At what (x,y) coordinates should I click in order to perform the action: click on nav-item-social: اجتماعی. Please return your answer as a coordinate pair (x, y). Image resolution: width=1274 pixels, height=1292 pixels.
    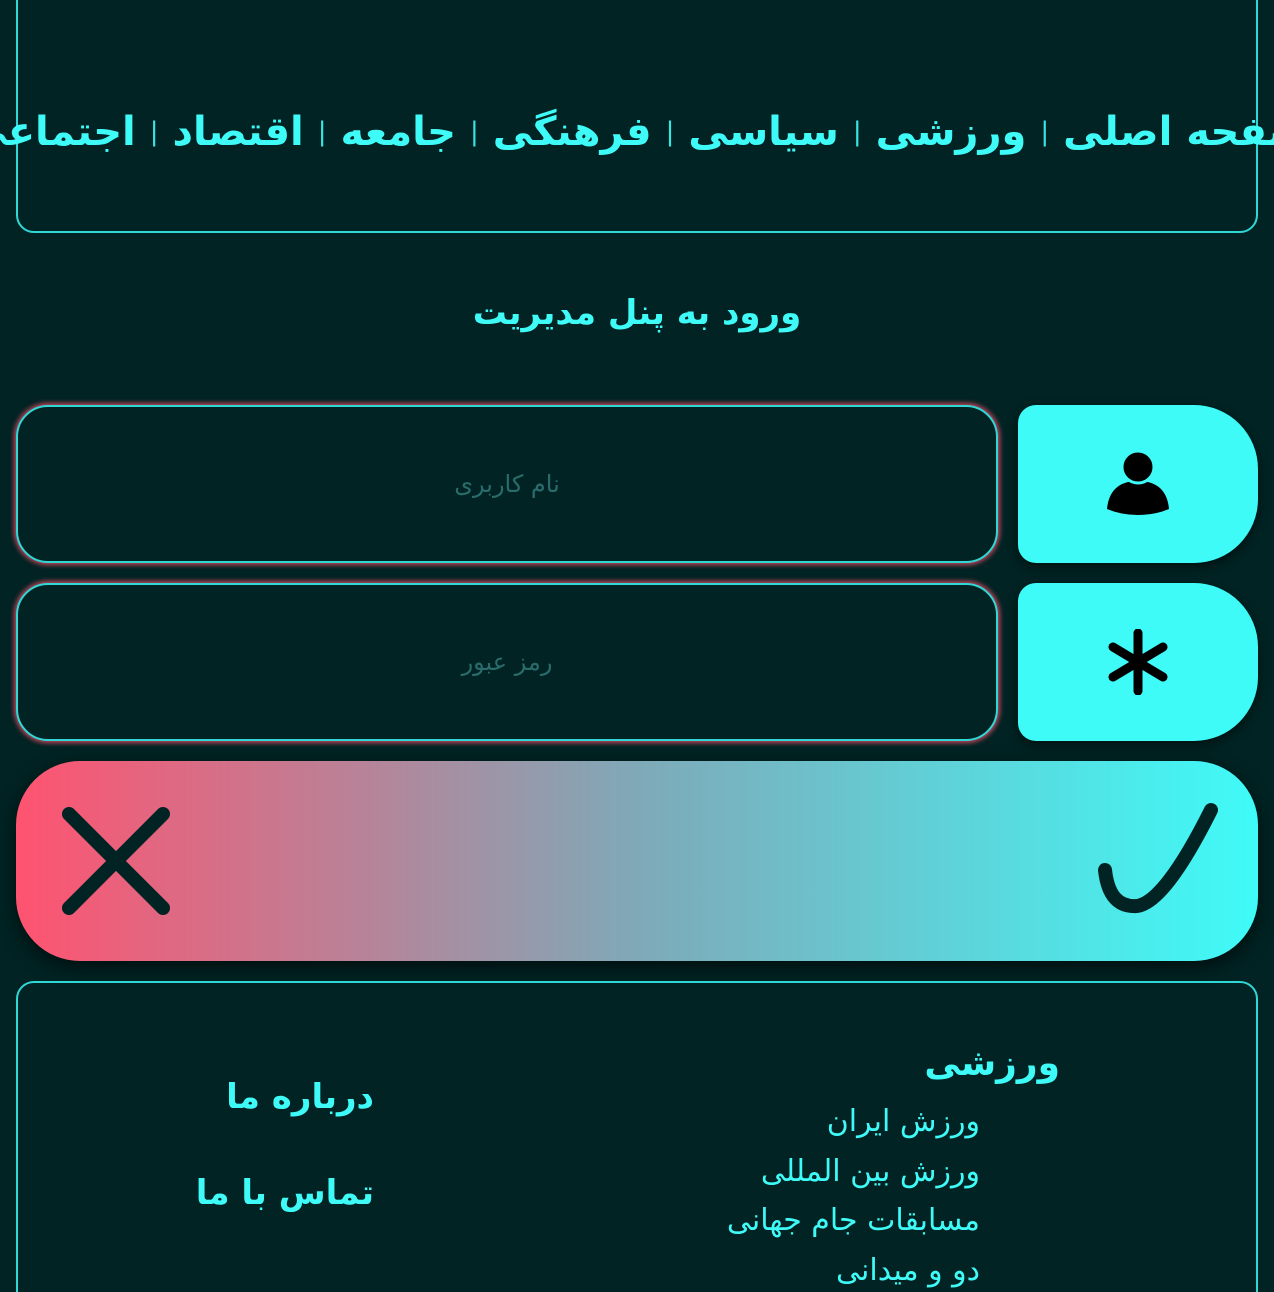
    Looking at the image, I should click on (68, 132).